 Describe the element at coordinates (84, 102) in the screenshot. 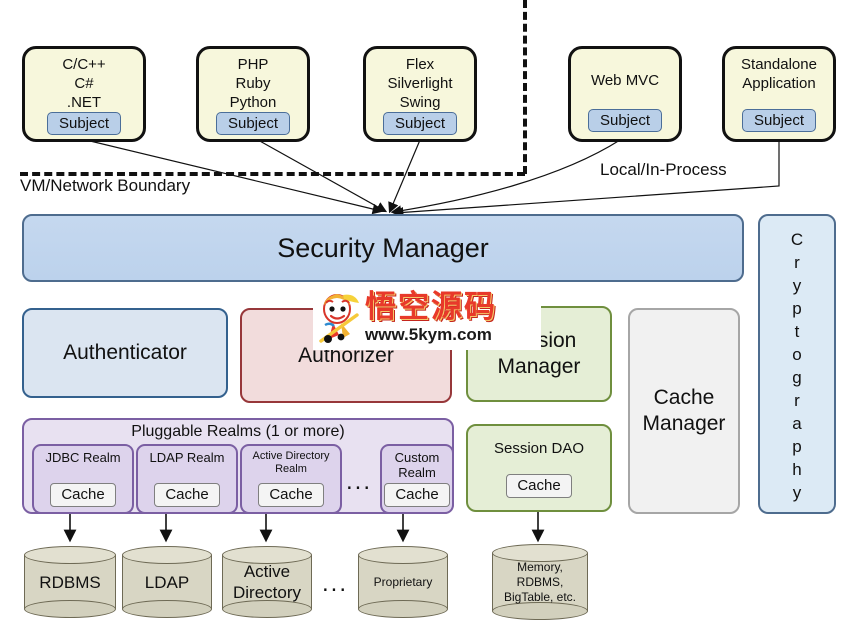

I see `client-tech-label: .NET` at that location.